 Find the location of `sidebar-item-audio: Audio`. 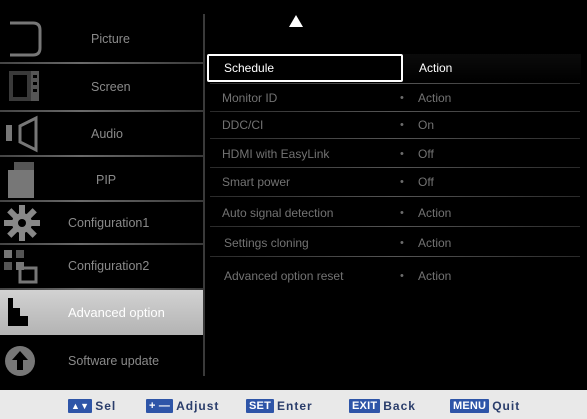

sidebar-item-audio: Audio is located at coordinates (101, 134).